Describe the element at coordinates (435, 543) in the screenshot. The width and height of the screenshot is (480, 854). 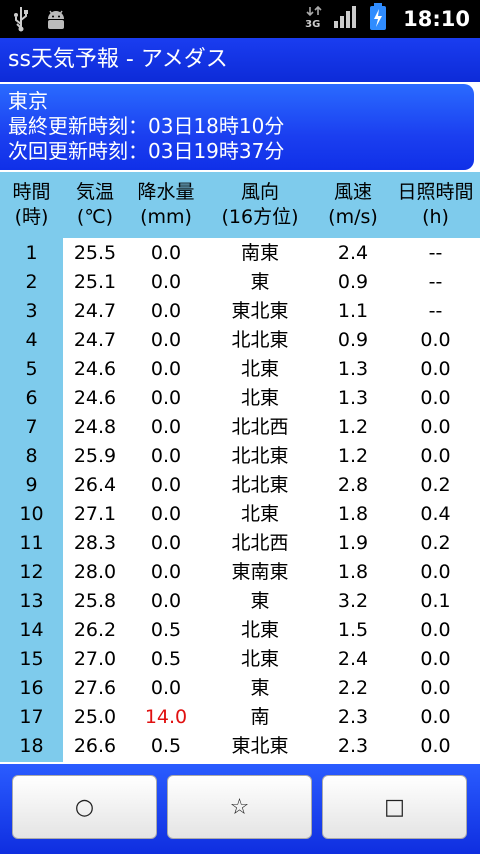
I see `cell-sunshine: 0.2` at that location.